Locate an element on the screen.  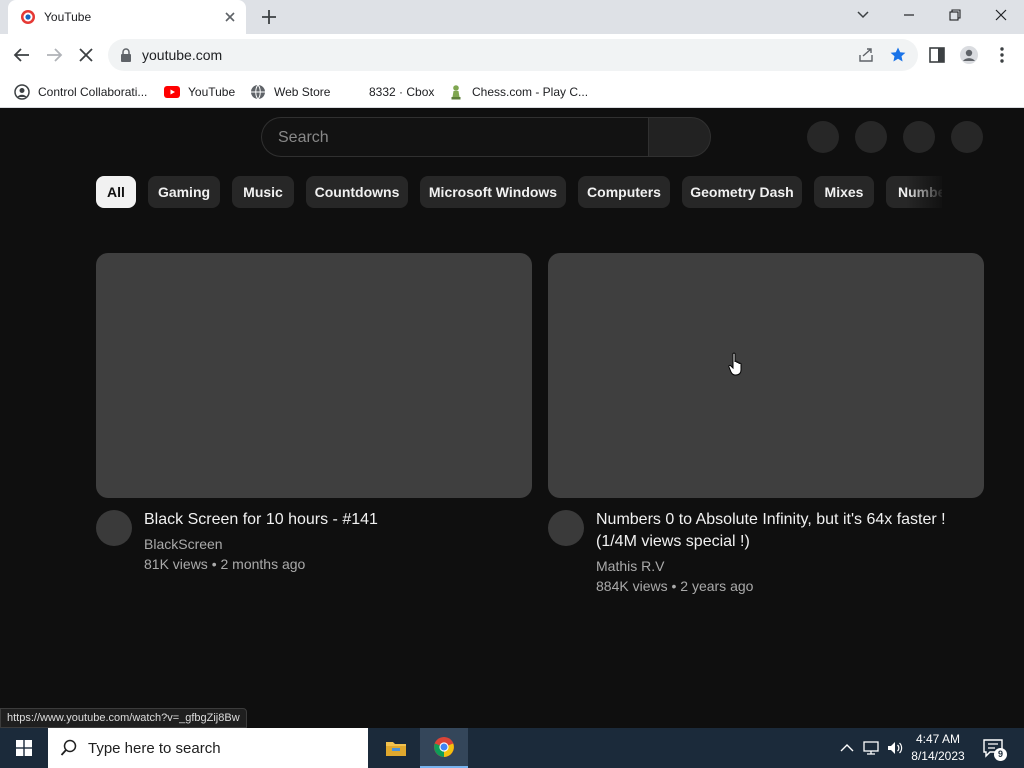
address-bar: youtube.com is located at coordinates (513, 55).